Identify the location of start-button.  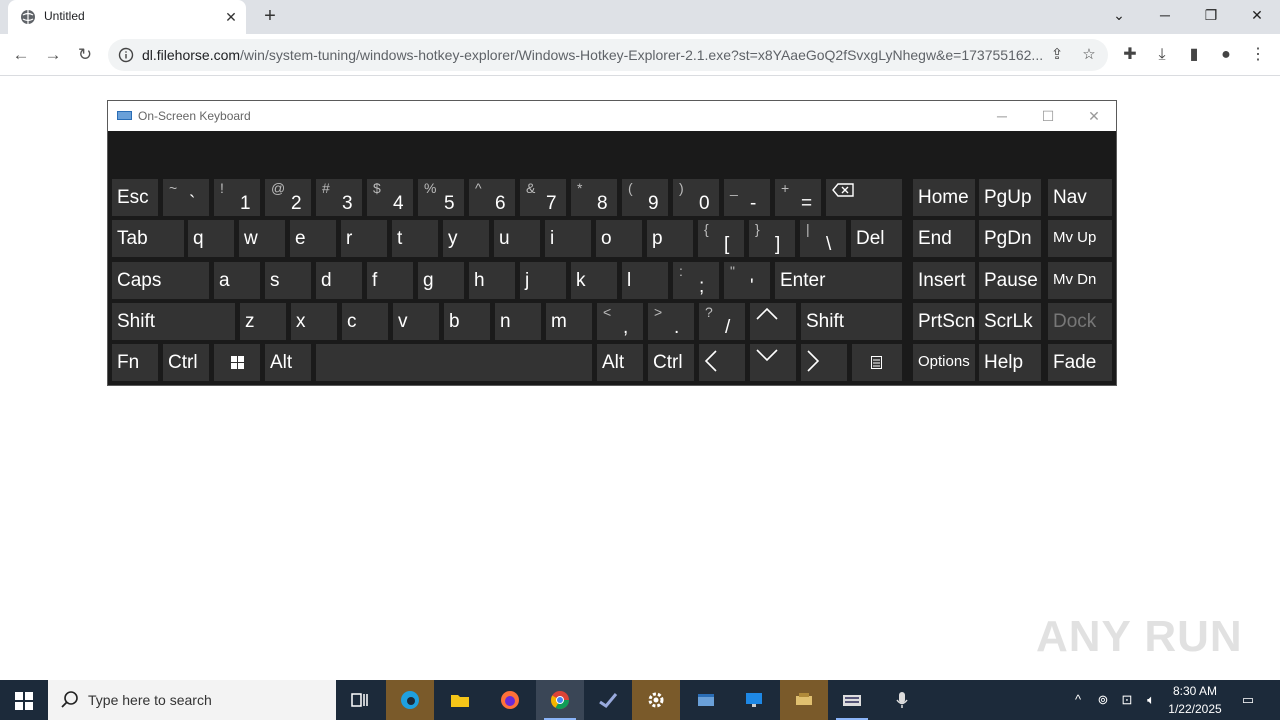
(24, 700).